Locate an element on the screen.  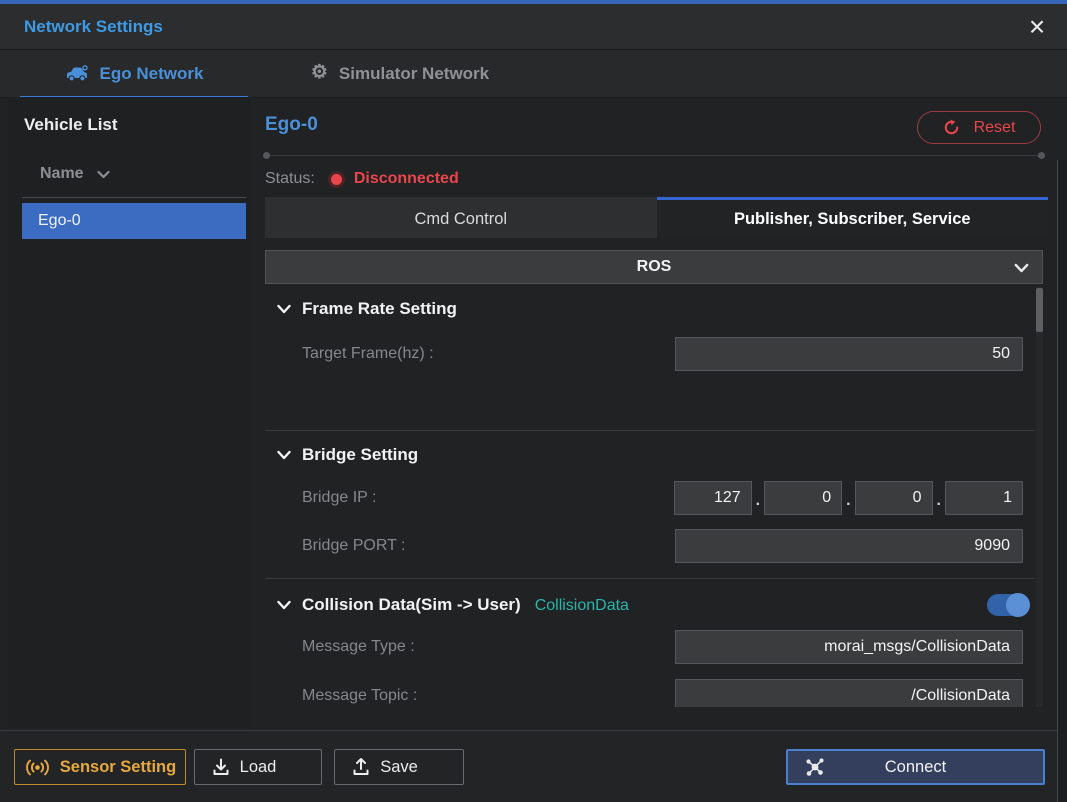
connect-label: Connect is located at coordinates (915, 766).